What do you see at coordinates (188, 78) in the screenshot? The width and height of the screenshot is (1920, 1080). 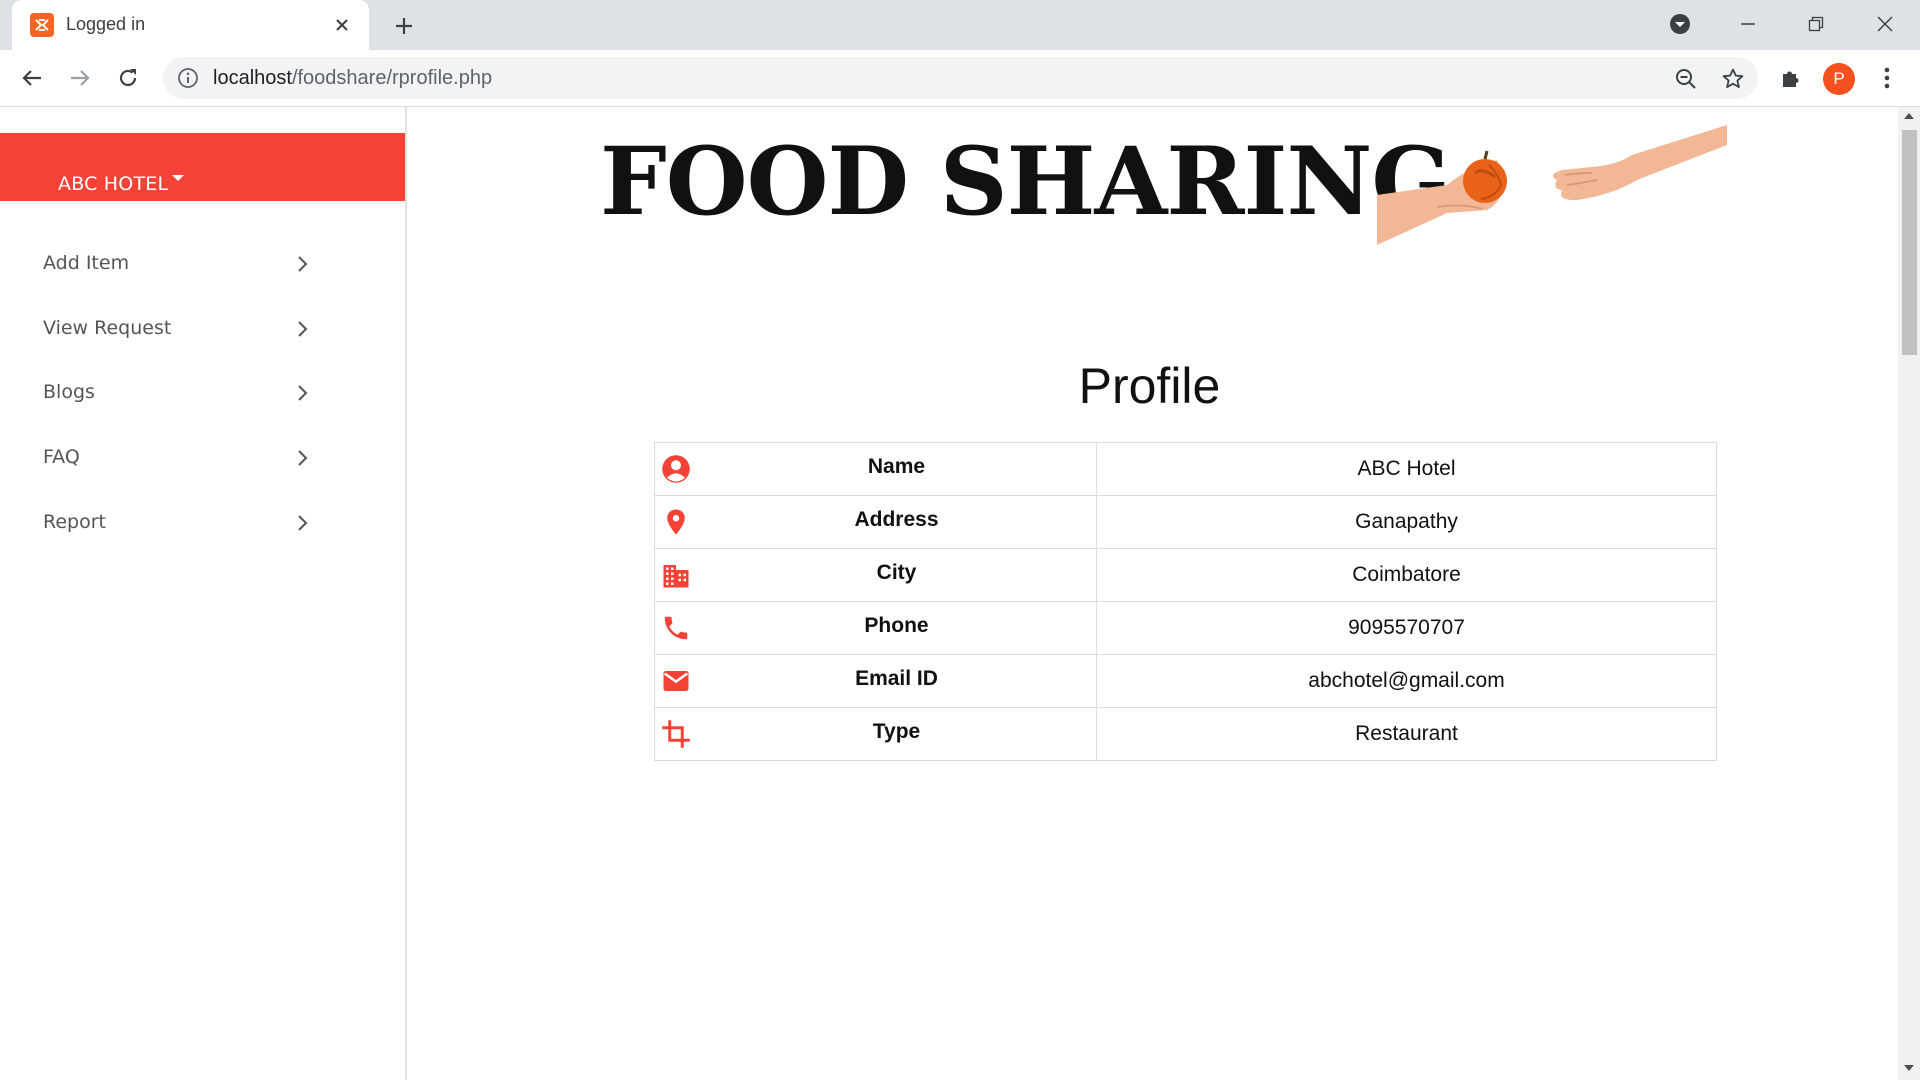 I see `site-info-icon` at bounding box center [188, 78].